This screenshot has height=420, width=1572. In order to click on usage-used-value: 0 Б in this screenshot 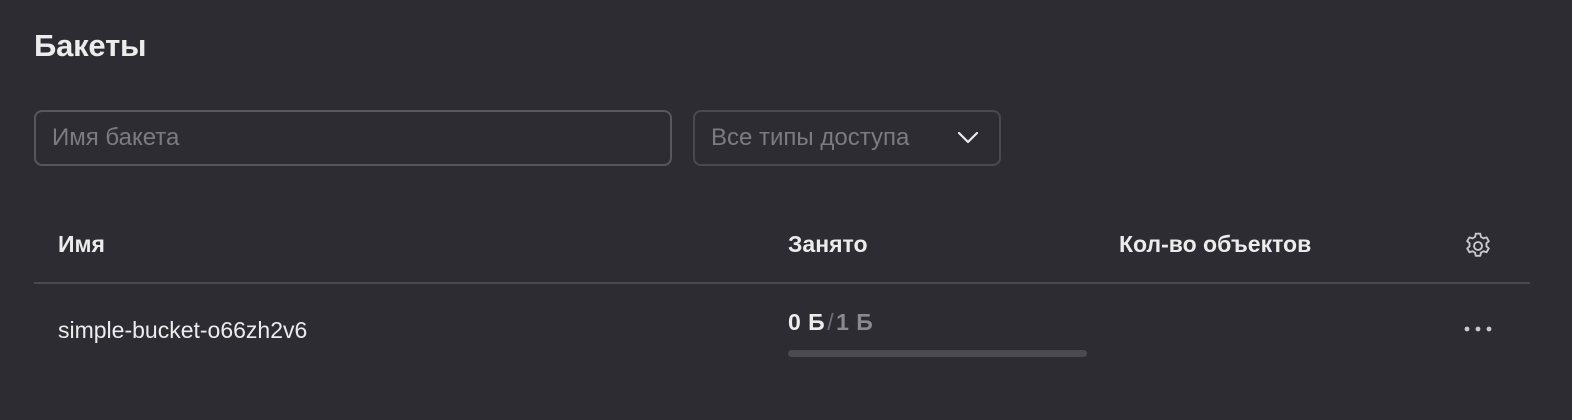, I will do `click(807, 322)`.